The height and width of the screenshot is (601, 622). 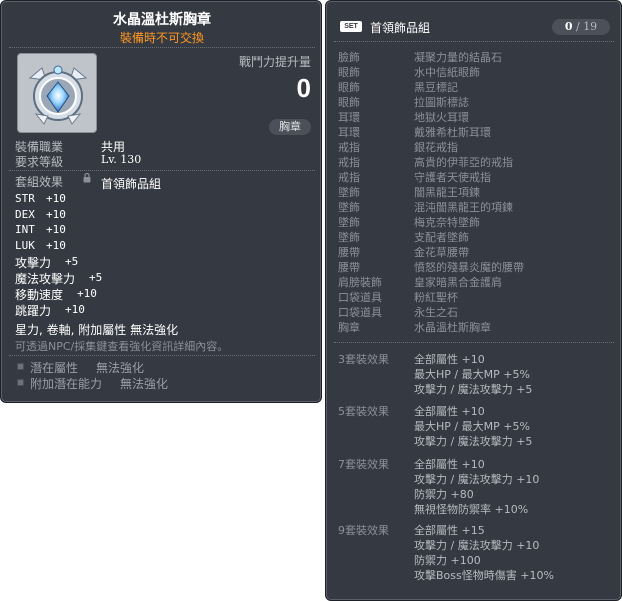 What do you see at coordinates (349, 57) in the screenshot?
I see `set-piece-slot: 臉飾` at bounding box center [349, 57].